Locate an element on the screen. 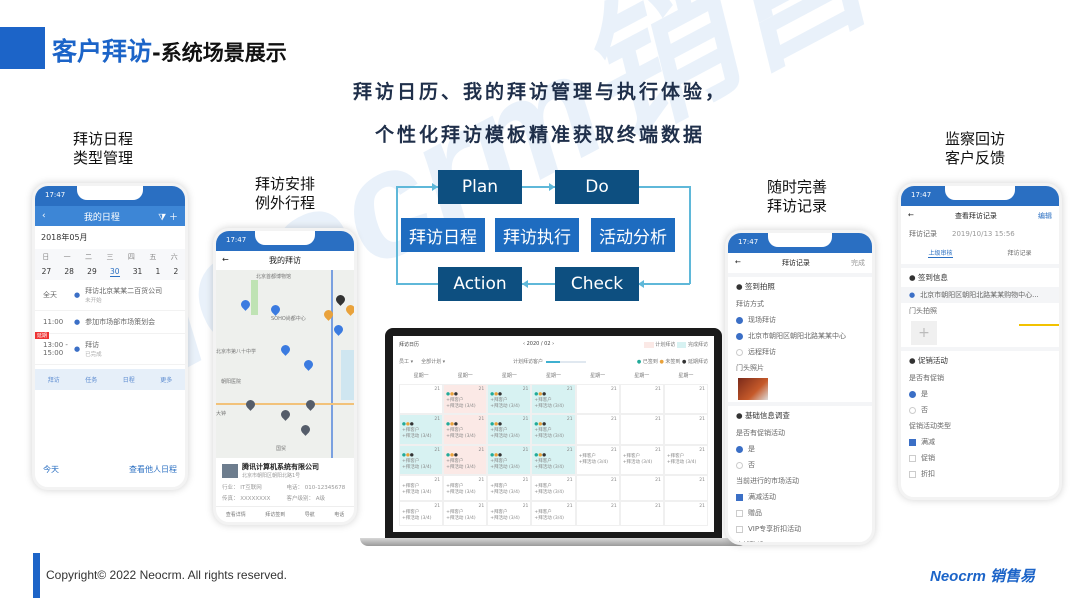 The image size is (1080, 608). option-checkbox: VIP专享折扣活动 is located at coordinates (800, 529).